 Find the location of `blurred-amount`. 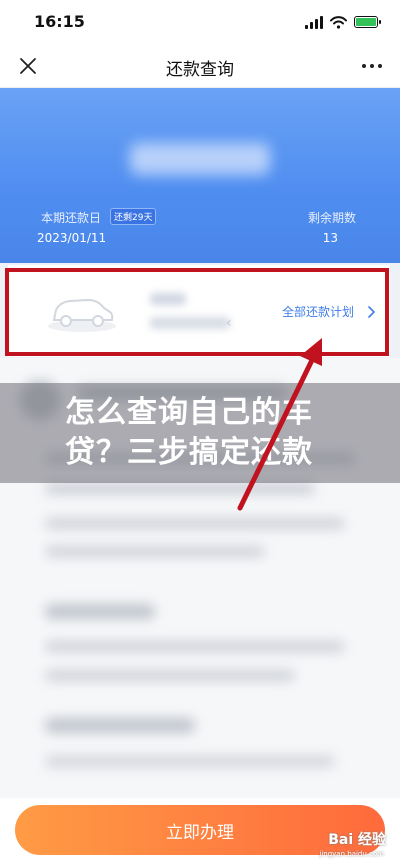

blurred-amount is located at coordinates (200, 159).